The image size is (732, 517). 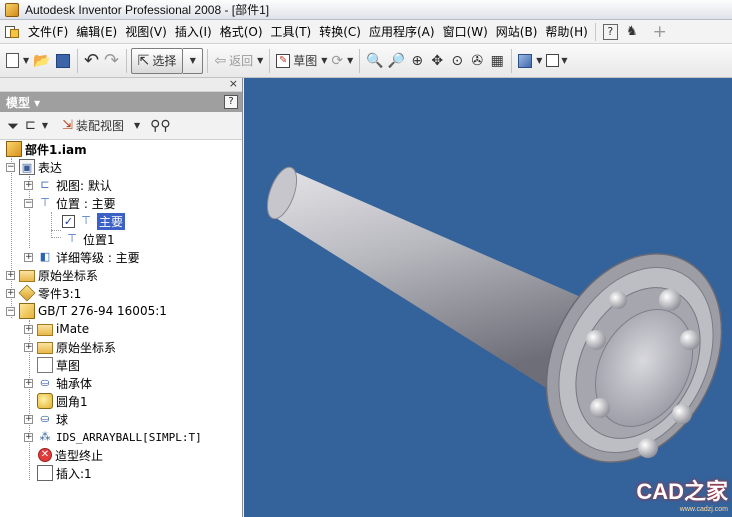 I want to click on display-mode-button: ▼, so click(x=530, y=61).